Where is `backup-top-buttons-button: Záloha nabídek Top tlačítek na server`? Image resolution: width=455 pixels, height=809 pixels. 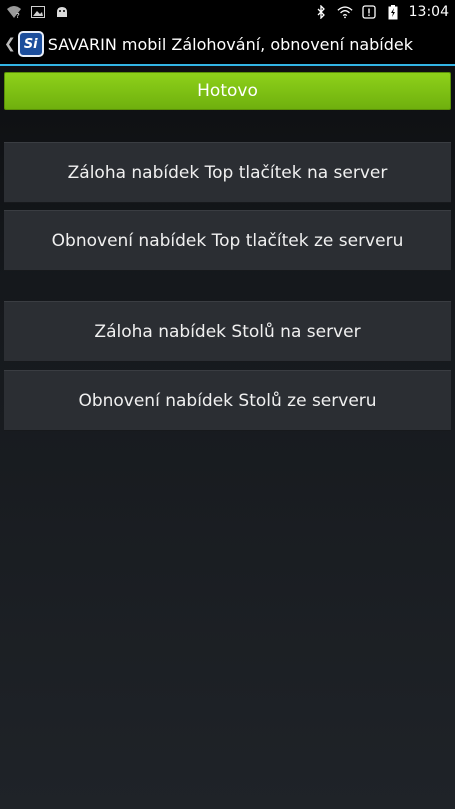
backup-top-buttons-button: Záloha nabídek Top tlačítek na server is located at coordinates (227, 172).